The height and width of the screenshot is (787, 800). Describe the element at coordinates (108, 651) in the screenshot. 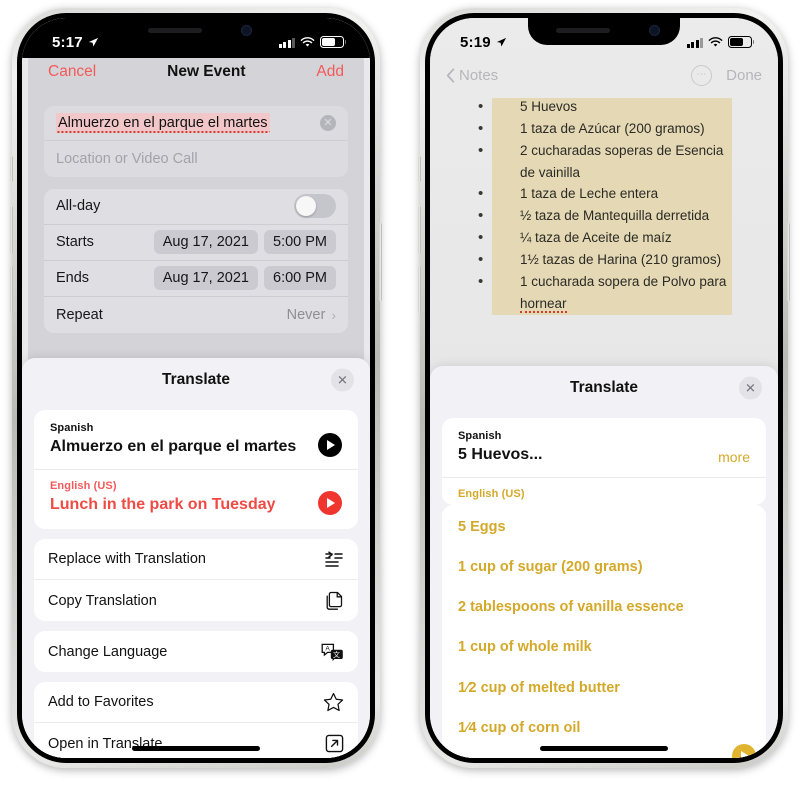

I see `change-language-label: Change Language` at that location.